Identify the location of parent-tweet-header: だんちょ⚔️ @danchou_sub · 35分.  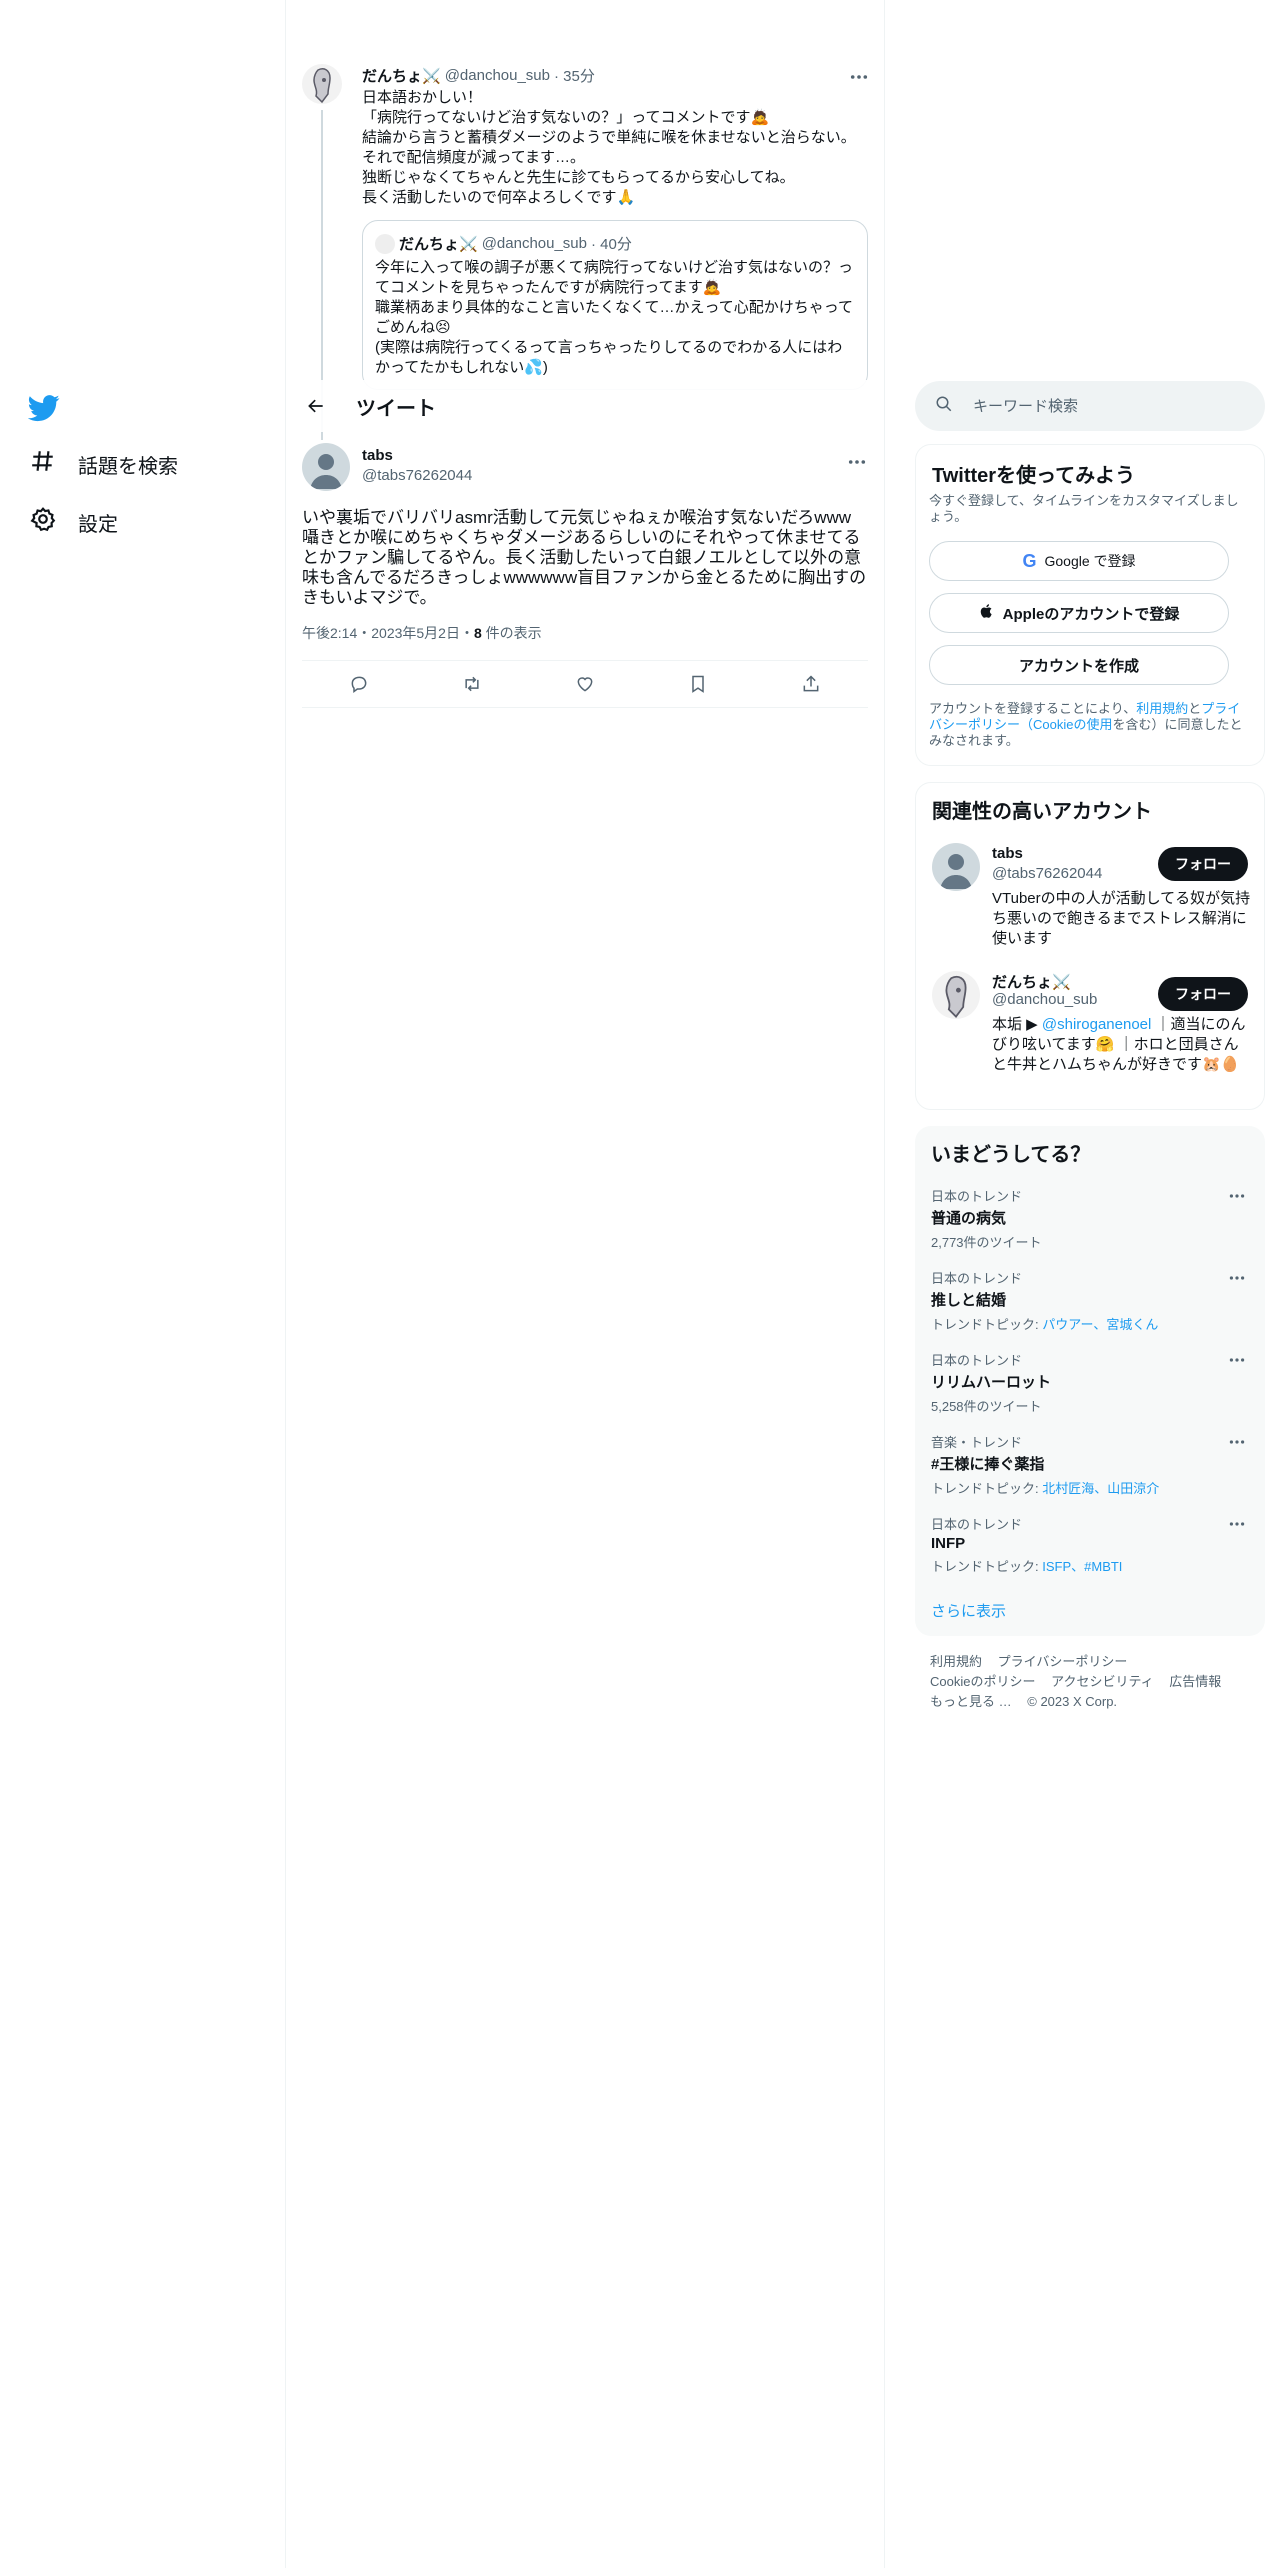
(615, 75).